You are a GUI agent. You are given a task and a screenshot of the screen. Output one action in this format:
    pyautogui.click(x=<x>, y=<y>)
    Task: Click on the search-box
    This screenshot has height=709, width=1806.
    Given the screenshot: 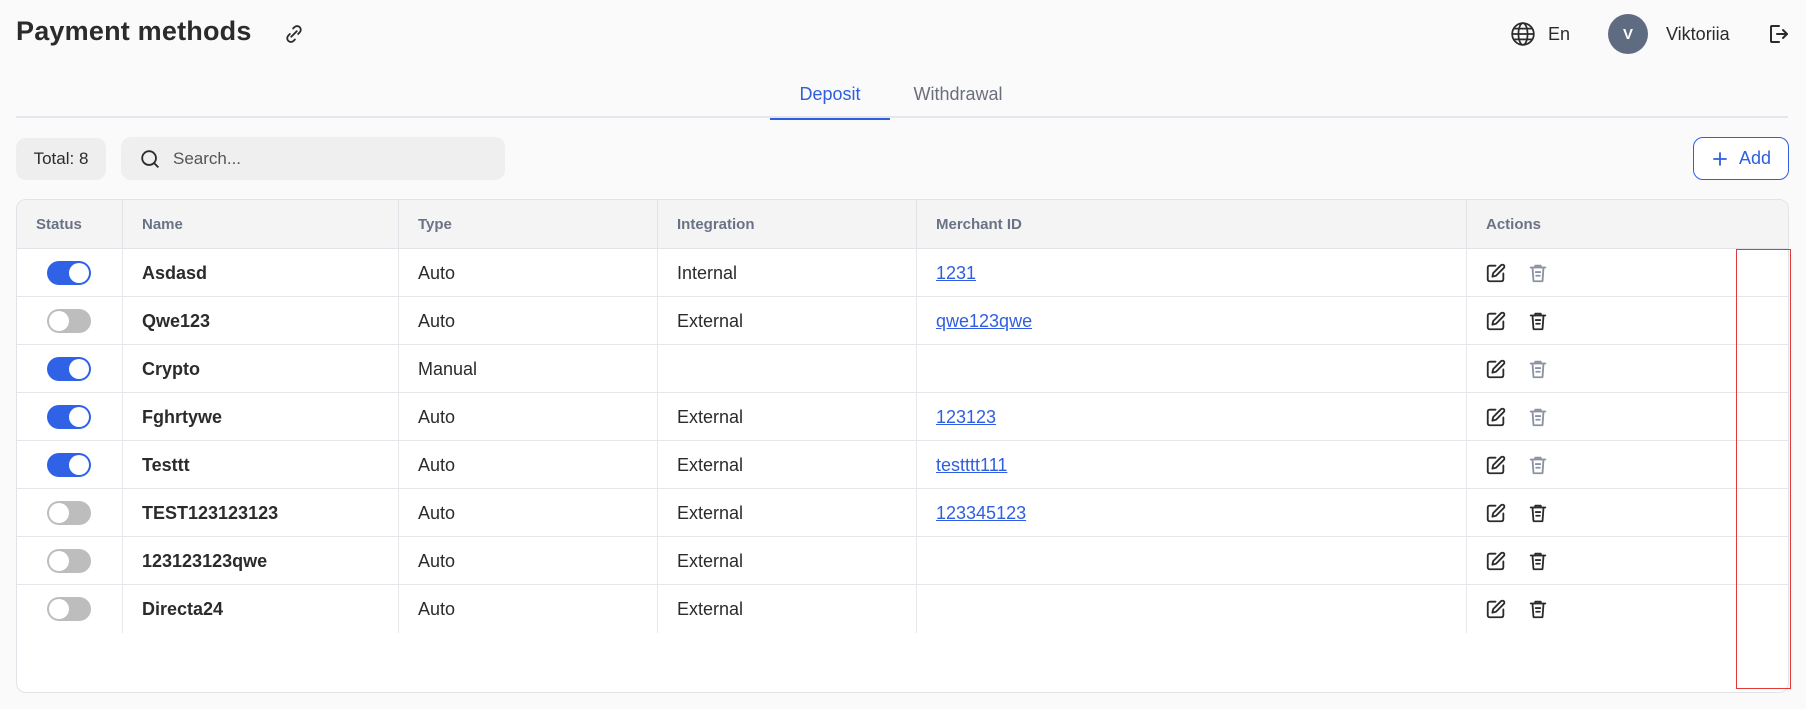 What is the action you would take?
    pyautogui.click(x=313, y=158)
    